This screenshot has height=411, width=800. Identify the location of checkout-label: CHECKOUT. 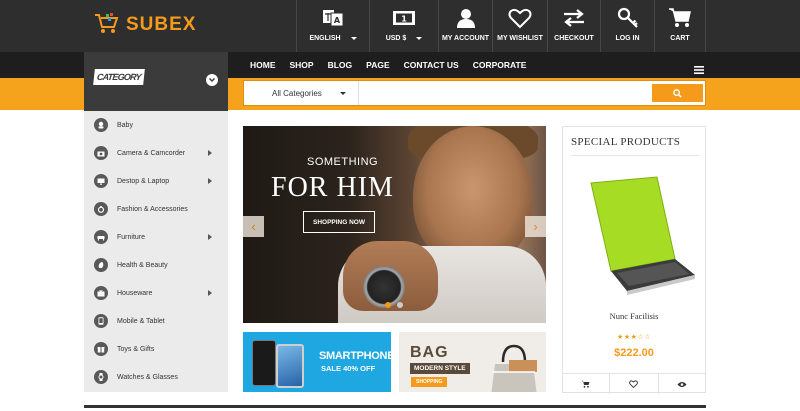
(574, 38).